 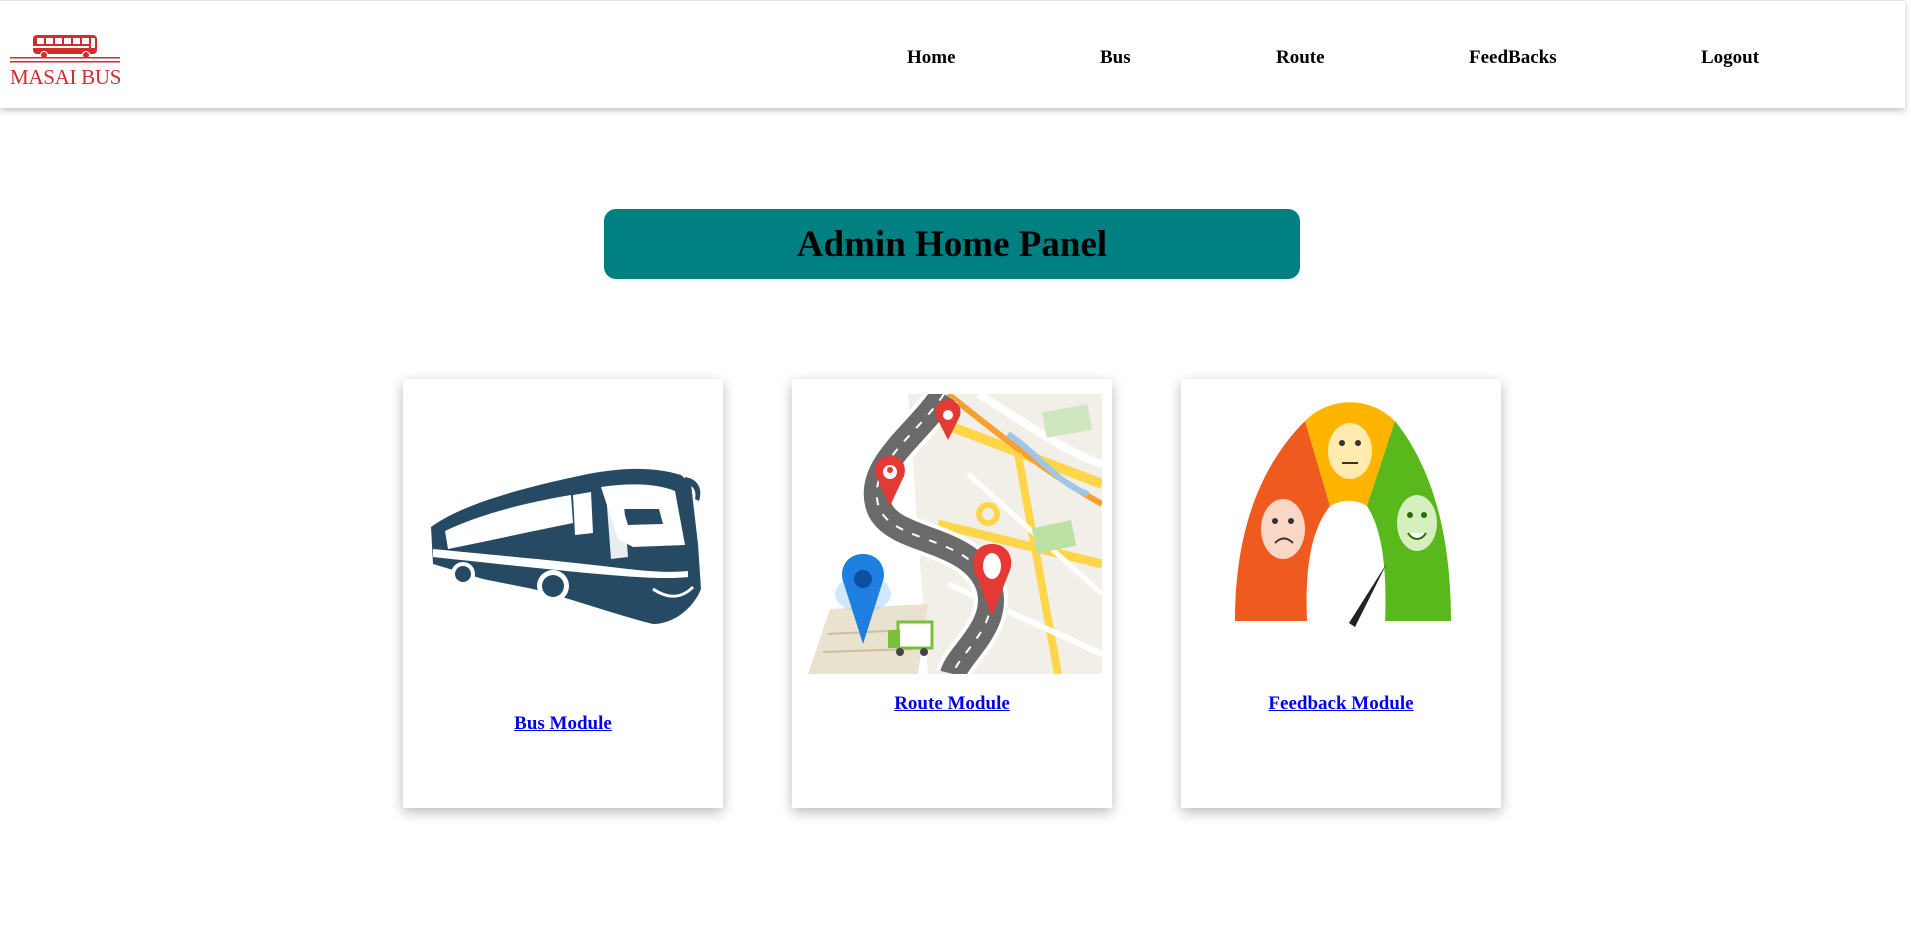 I want to click on nav-logout: Logout, so click(x=1730, y=58).